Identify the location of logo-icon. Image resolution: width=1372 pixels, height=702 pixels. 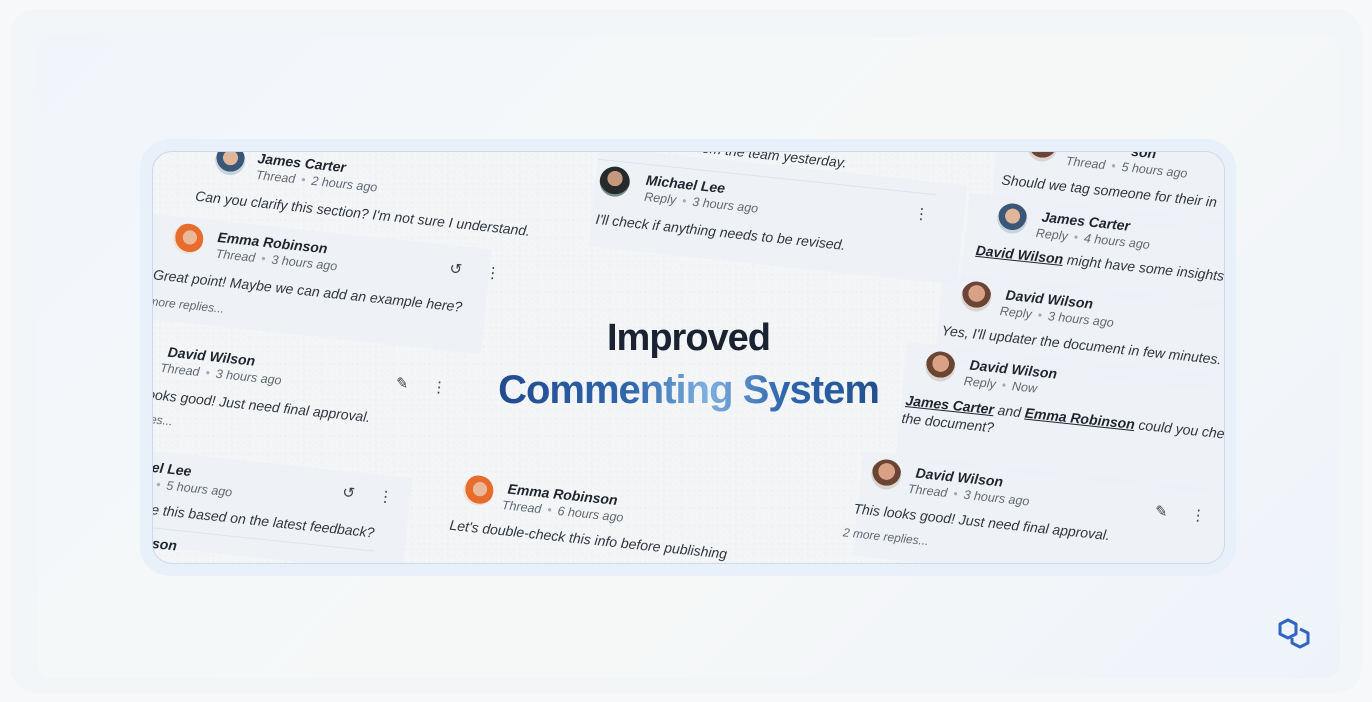
(1294, 633).